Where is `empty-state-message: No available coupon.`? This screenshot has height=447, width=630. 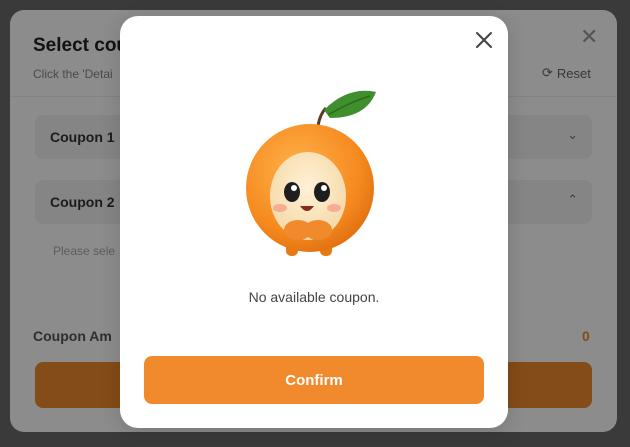
empty-state-message: No available coupon. is located at coordinates (314, 297).